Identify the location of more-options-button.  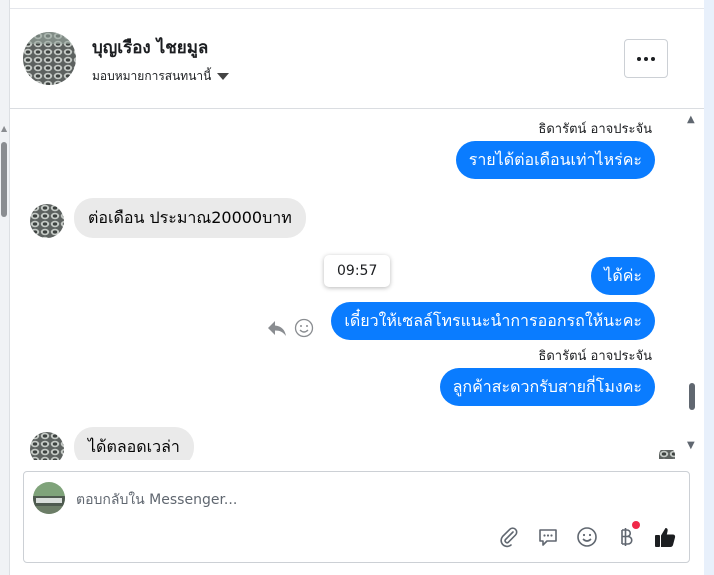
(646, 58).